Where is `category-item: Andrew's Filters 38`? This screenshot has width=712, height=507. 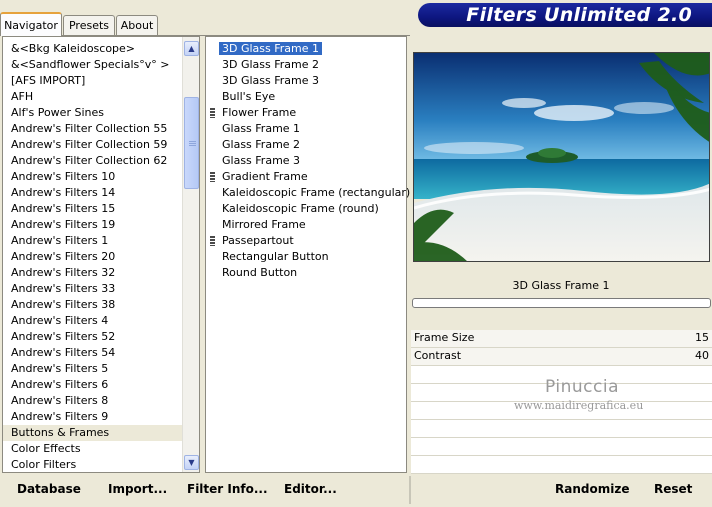
category-item: Andrew's Filters 38 is located at coordinates (93, 305).